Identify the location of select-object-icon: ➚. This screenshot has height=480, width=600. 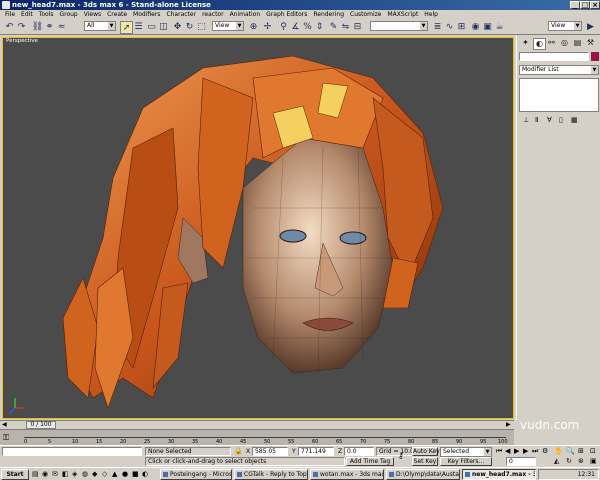
(126, 27).